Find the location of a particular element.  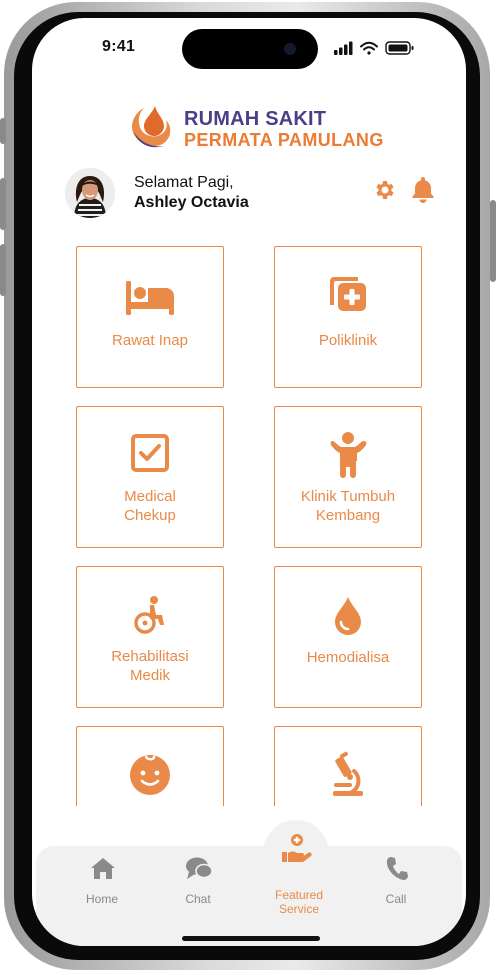

baby-face-icon is located at coordinates (150, 775).